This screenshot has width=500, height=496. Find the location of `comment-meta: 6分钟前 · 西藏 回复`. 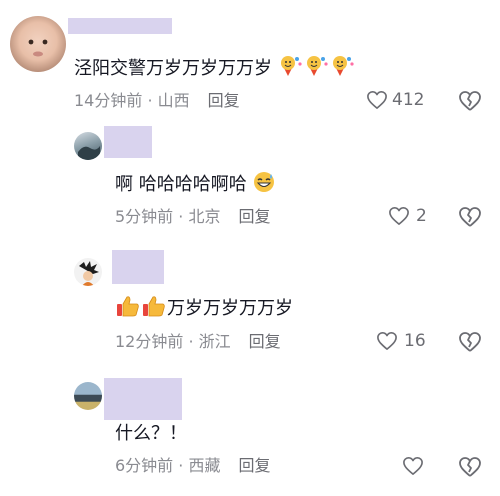

comment-meta: 6分钟前 · 西藏 回复 is located at coordinates (192, 466).